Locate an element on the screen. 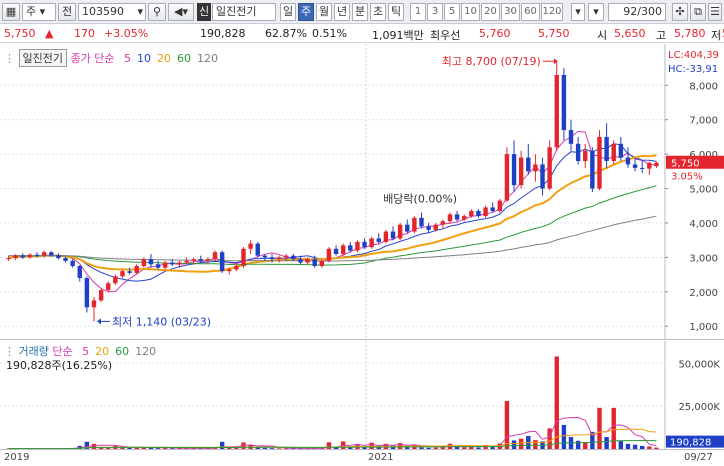 This screenshot has height=466, width=724. volume-axis-bg is located at coordinates (694, 395).